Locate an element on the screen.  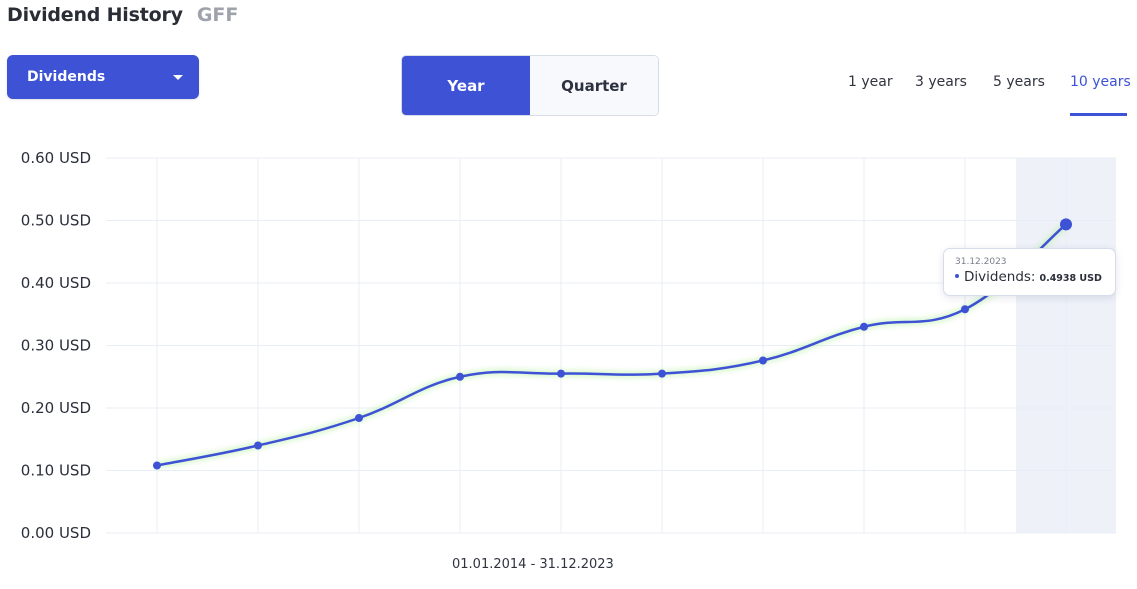
y-tick-label: 0.20 USD is located at coordinates (56, 408).